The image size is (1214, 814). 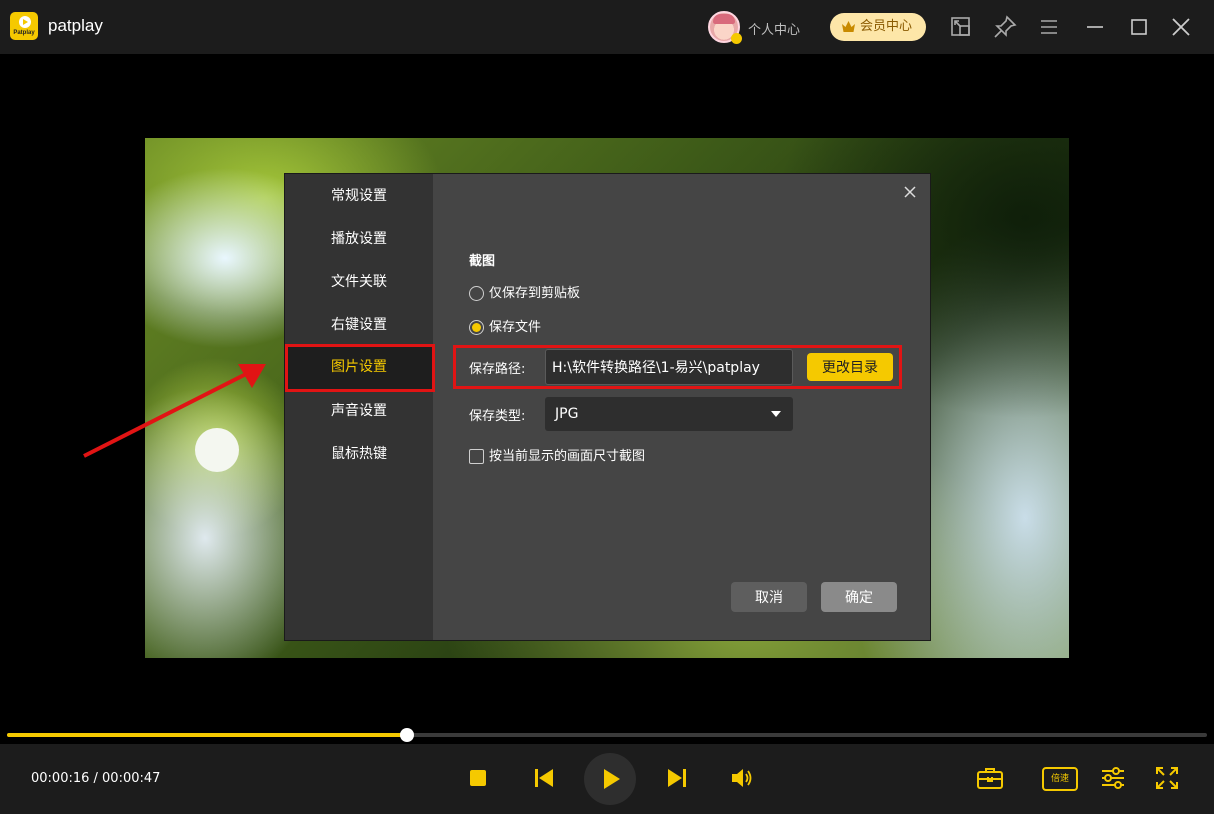 What do you see at coordinates (669, 367) in the screenshot?
I see `save-path-input` at bounding box center [669, 367].